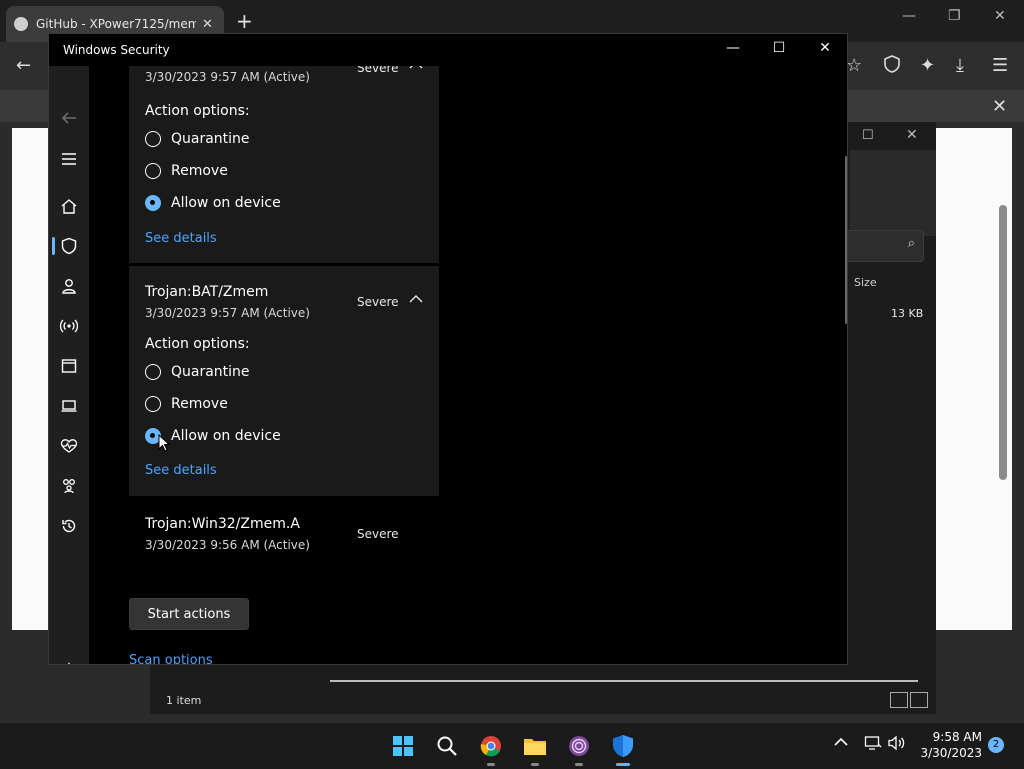 The height and width of the screenshot is (769, 1024). Describe the element at coordinates (1000, 16) in the screenshot. I see `browser-close-icon: ✕` at that location.